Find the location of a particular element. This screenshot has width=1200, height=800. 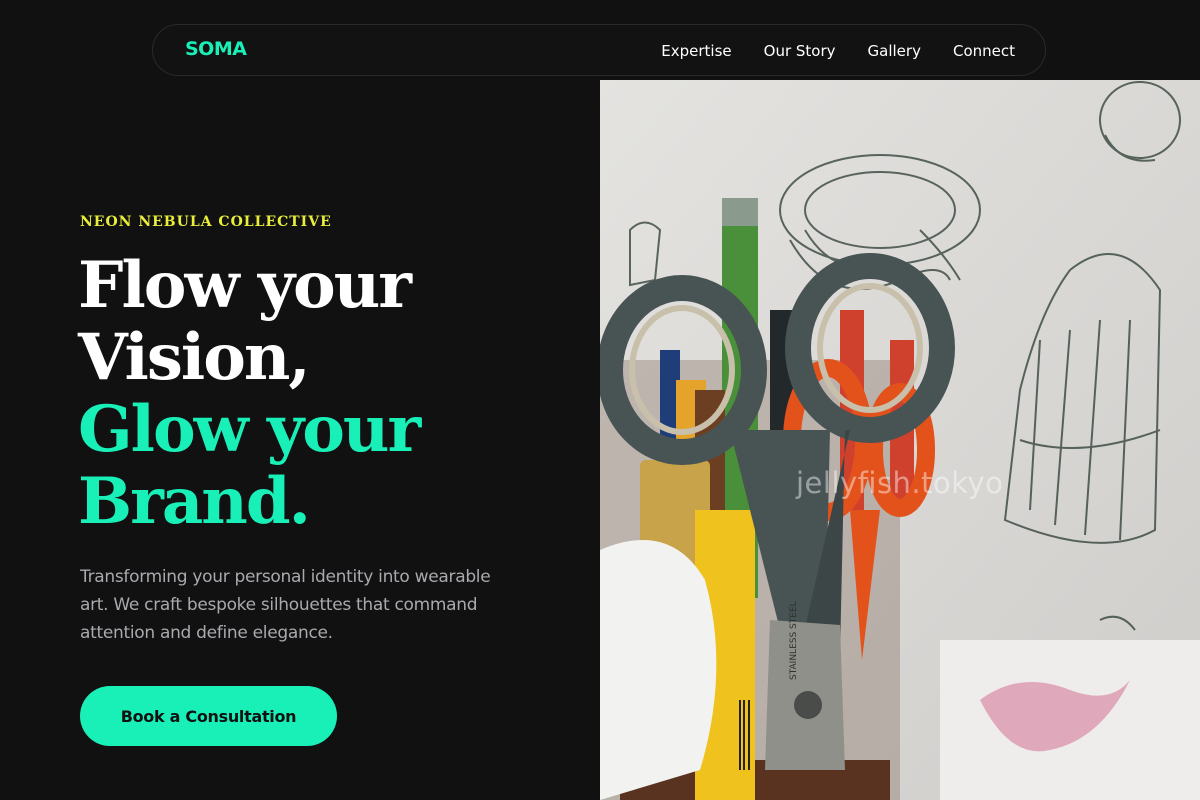

headline-line-4: Brand. is located at coordinates (194, 501).